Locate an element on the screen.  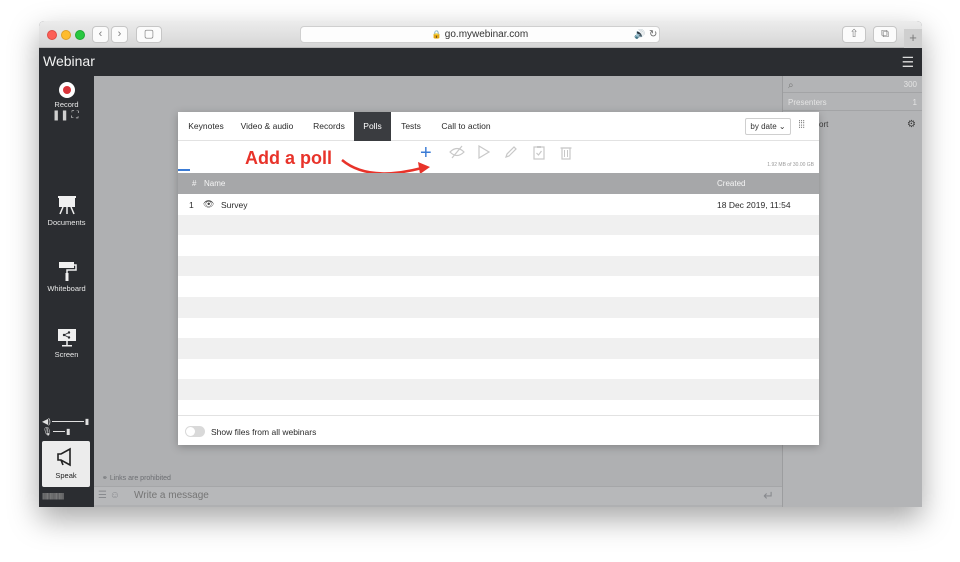
support-label: ort is located at coordinates (824, 124).